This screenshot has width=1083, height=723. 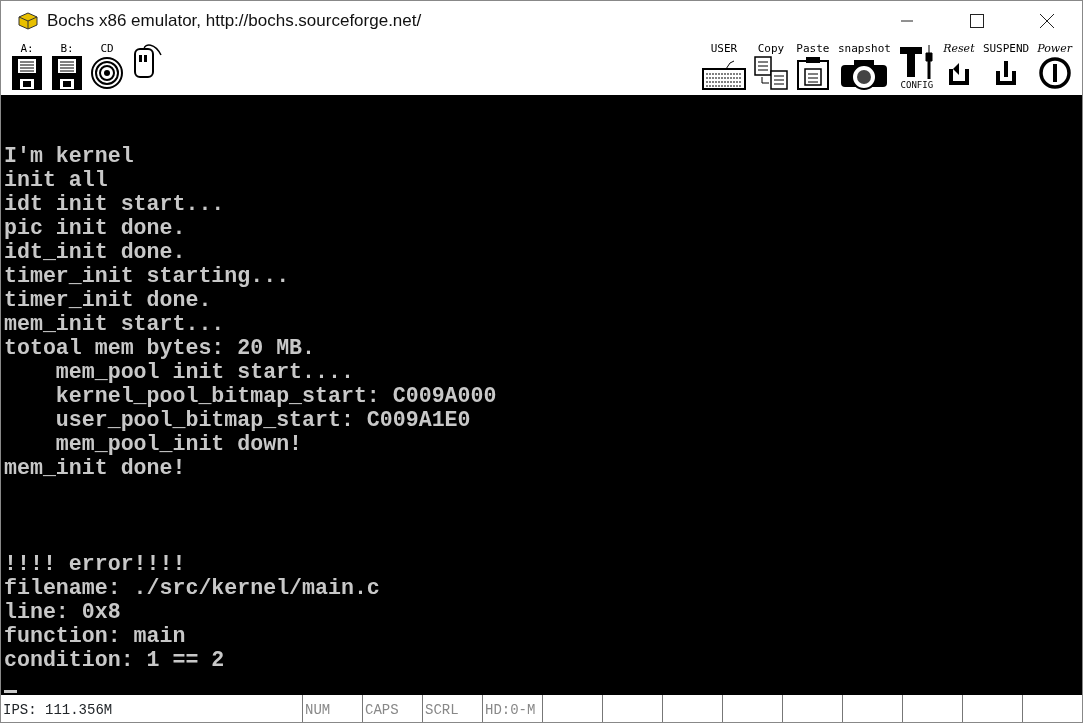 I want to click on clipboard-button: Paste, so click(x=812, y=67).